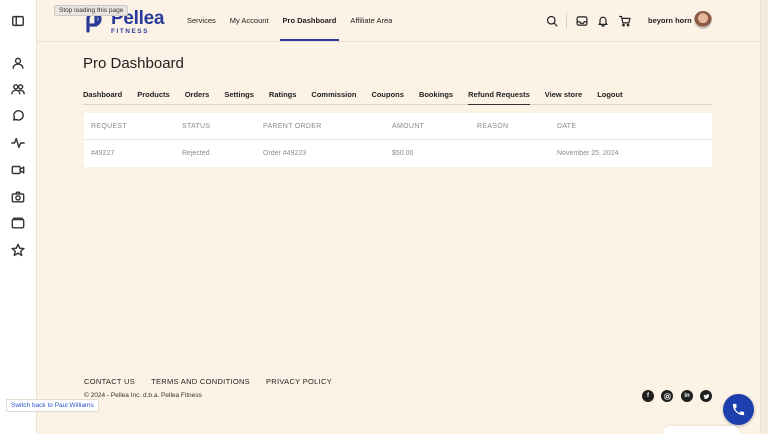  I want to click on cell-parent-order: Order #49223, so click(284, 153).